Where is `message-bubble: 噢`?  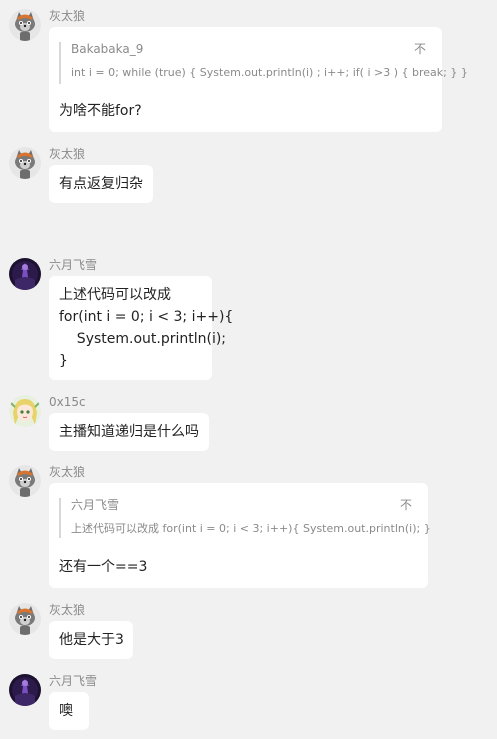
message-bubble: 噢 is located at coordinates (69, 711).